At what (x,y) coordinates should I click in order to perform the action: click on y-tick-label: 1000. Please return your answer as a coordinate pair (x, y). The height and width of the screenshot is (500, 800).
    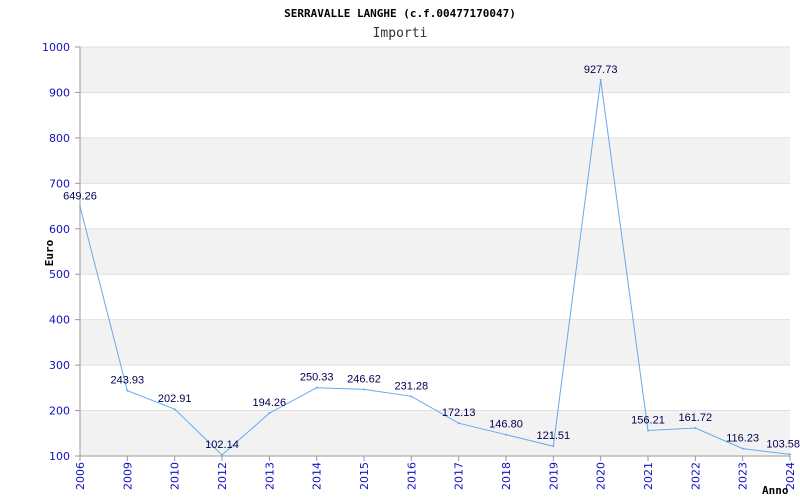
    Looking at the image, I should click on (56, 47).